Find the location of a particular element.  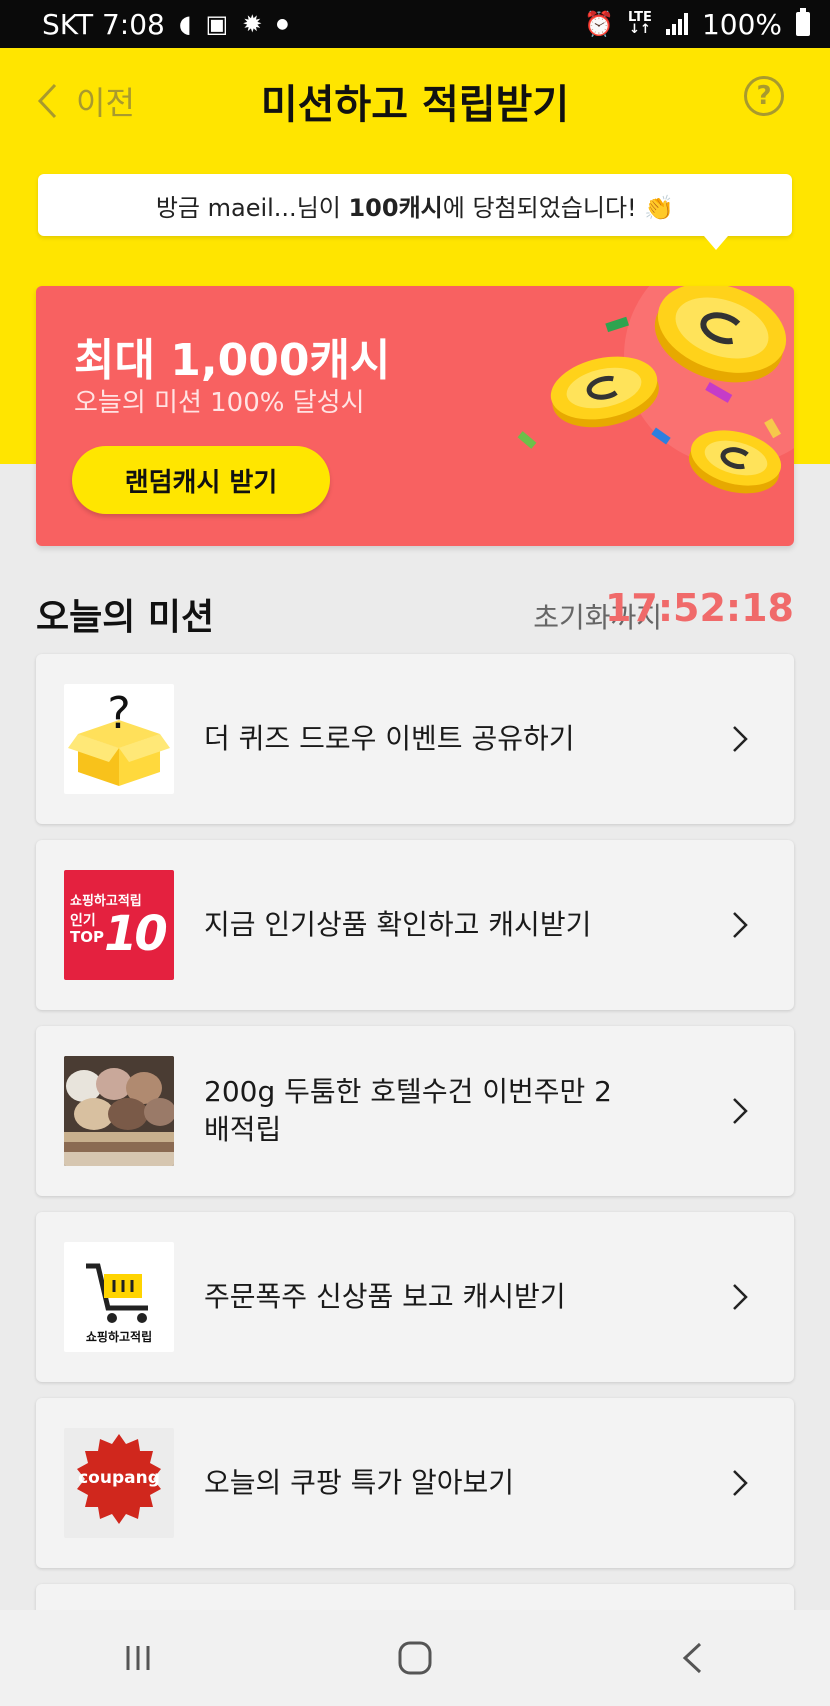

missions-title: 오늘의 미션 is located at coordinates (125, 617).